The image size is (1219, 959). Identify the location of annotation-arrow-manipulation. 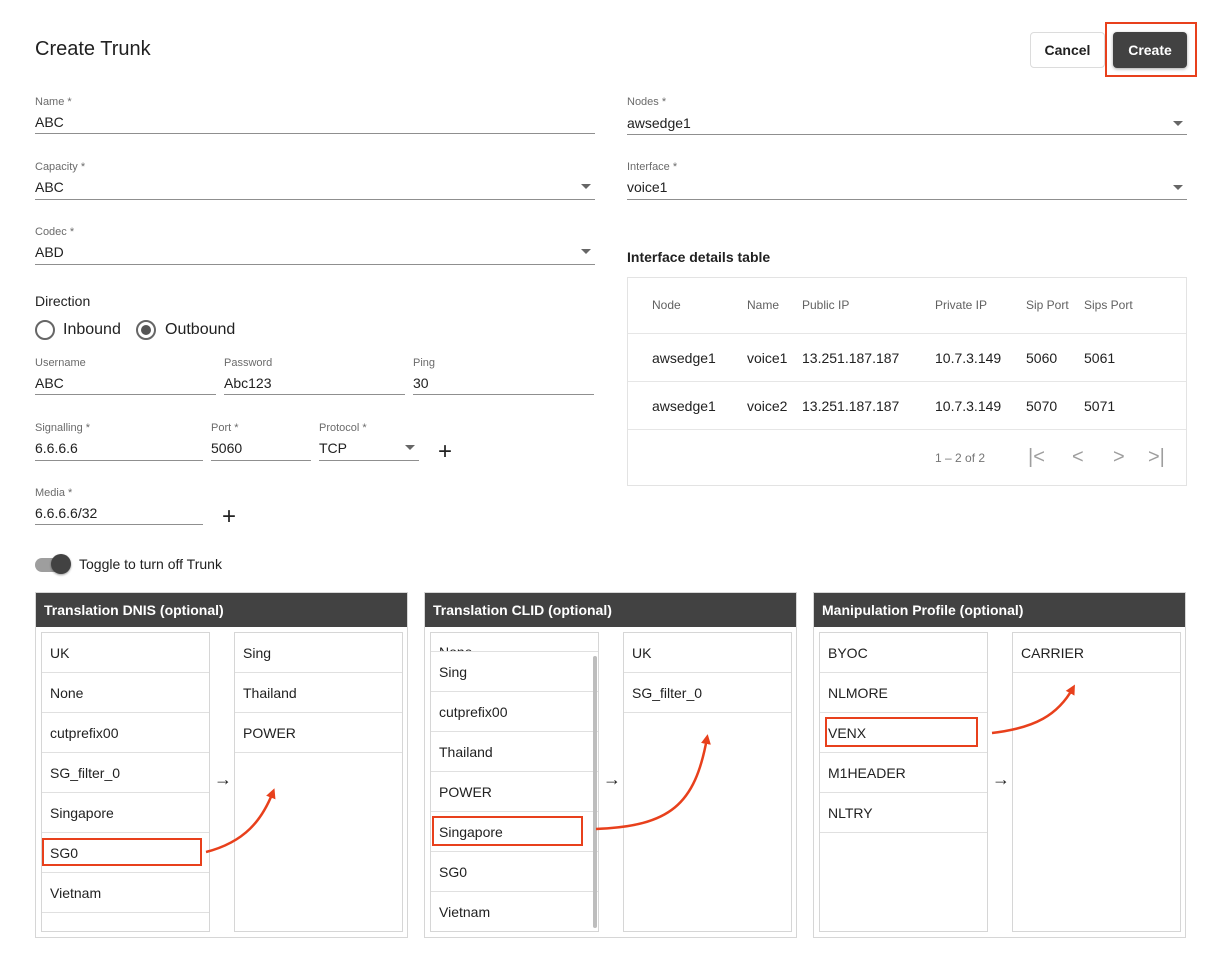
(1033, 709).